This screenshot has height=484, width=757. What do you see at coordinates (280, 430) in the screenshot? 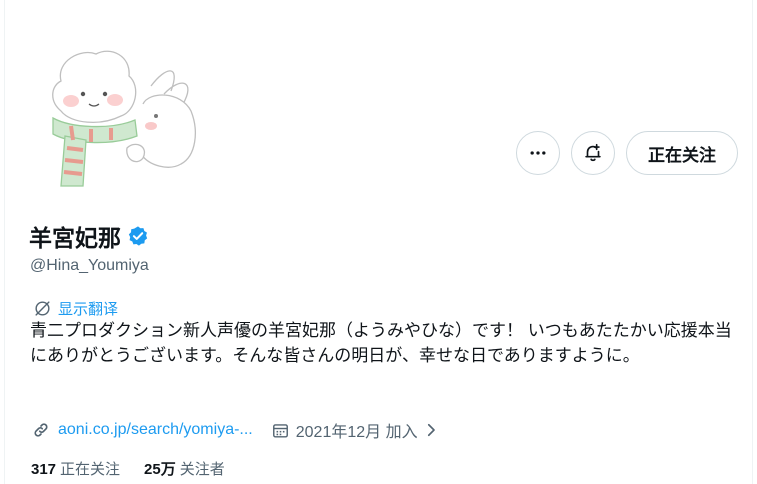
I see `calendar-icon` at bounding box center [280, 430].